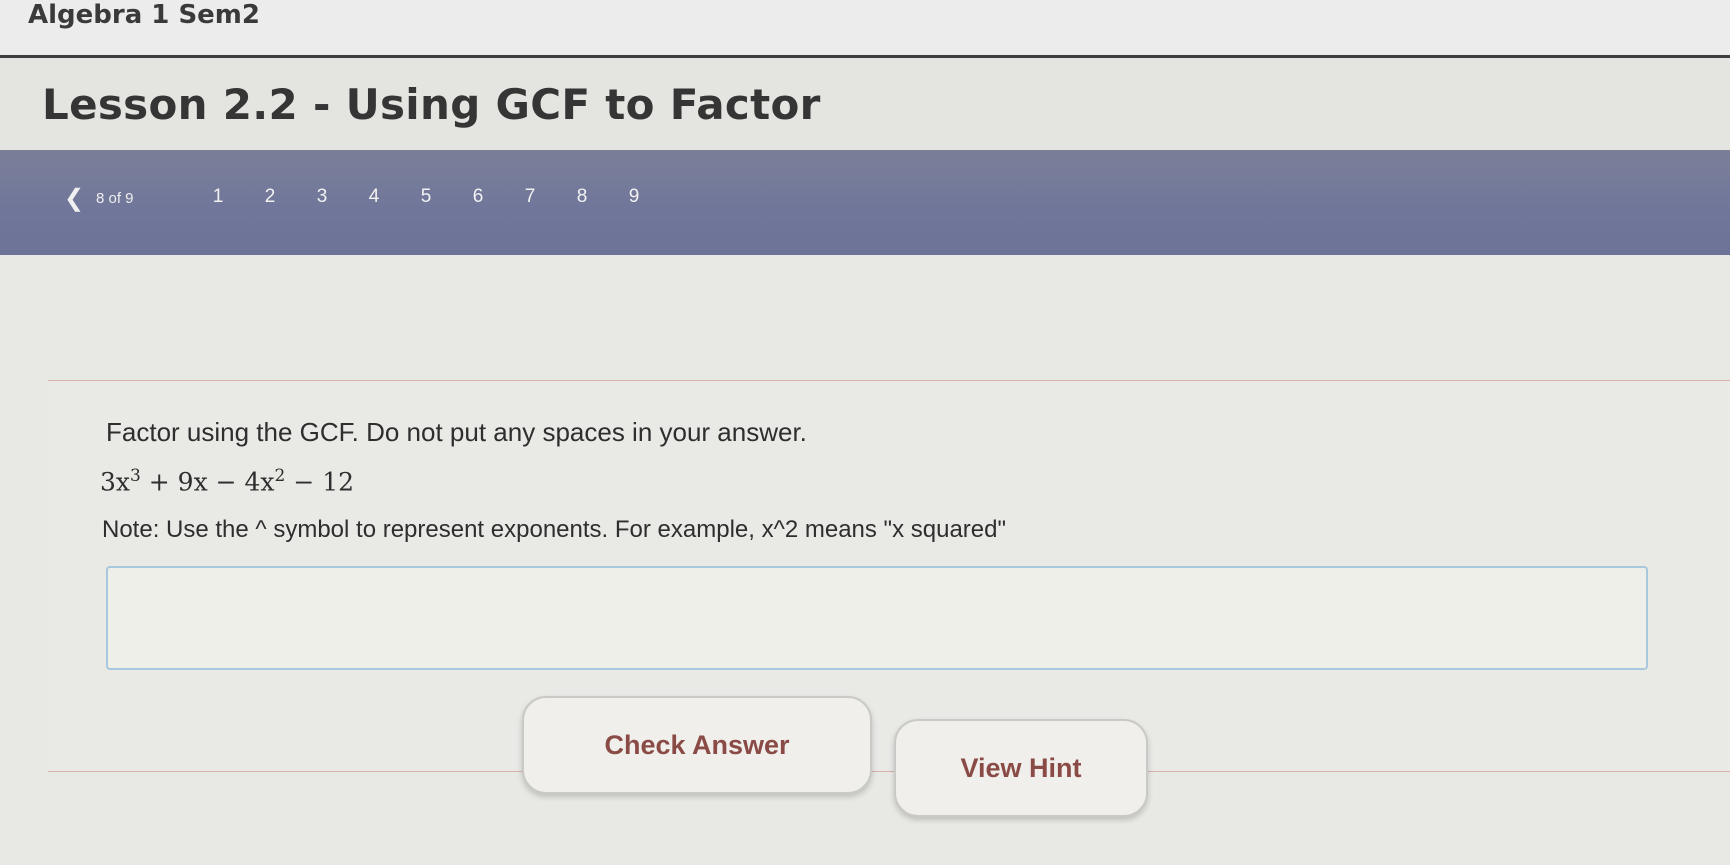 The image size is (1730, 865). Describe the element at coordinates (374, 197) in the screenshot. I see `page-link-4: 4` at that location.